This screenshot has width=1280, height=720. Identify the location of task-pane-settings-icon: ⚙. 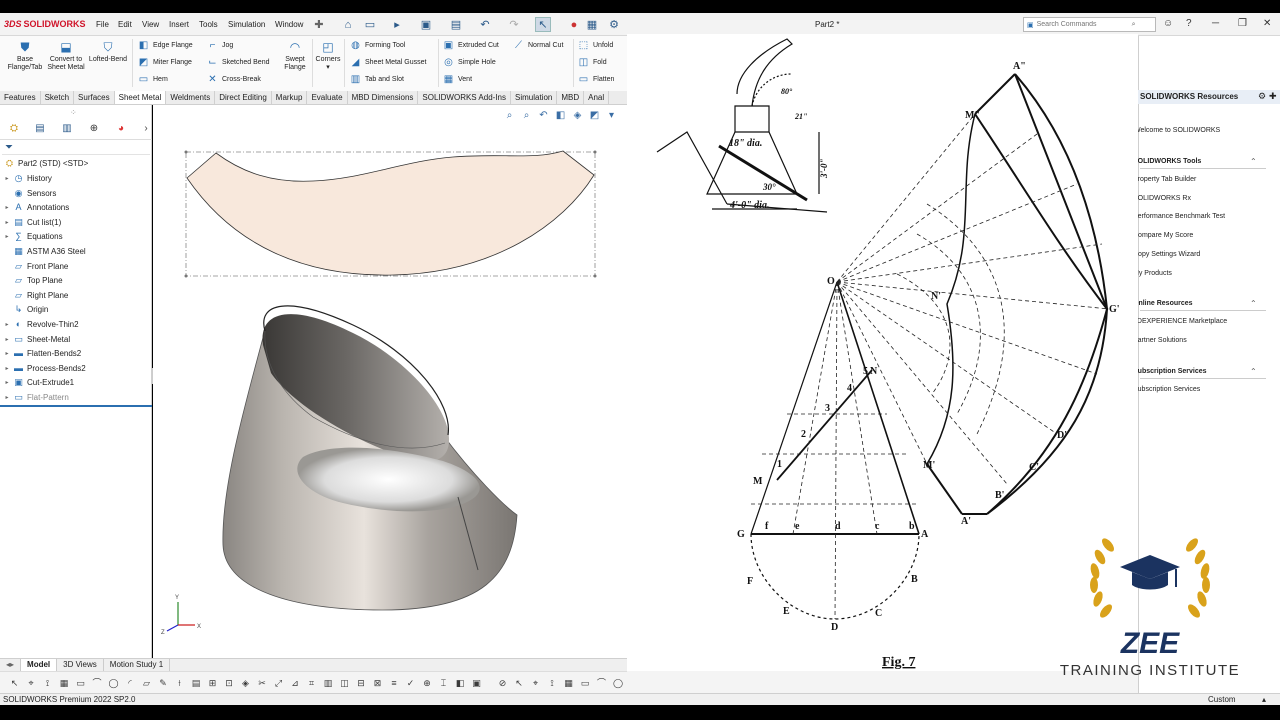
(1262, 96).